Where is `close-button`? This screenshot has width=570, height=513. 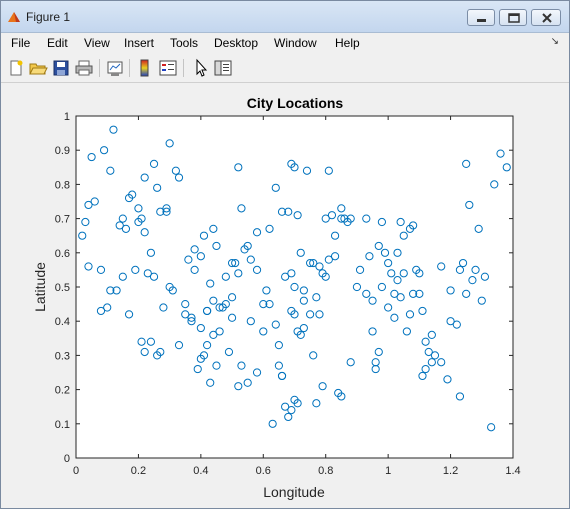
close-button is located at coordinates (546, 17).